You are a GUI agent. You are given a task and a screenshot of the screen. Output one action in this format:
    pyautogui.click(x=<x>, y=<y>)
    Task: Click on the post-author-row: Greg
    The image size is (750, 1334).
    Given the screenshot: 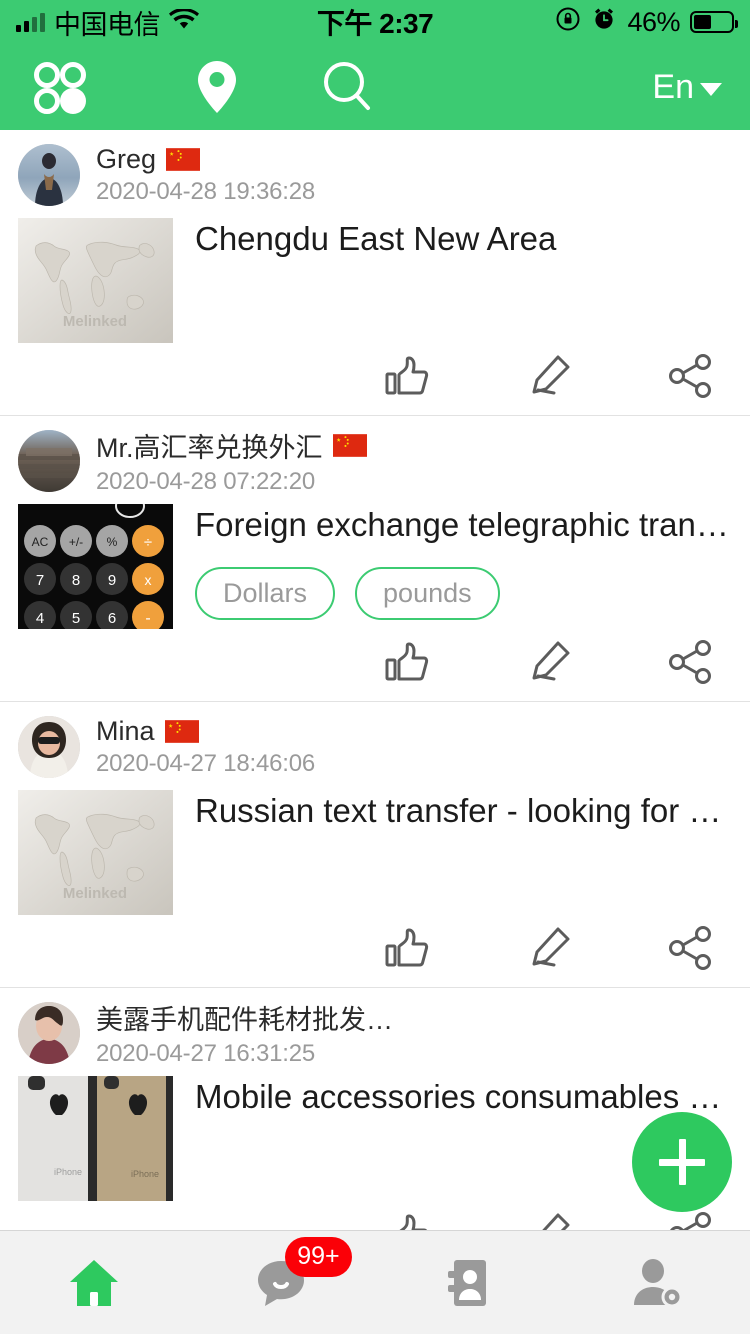 What is the action you would take?
    pyautogui.click(x=205, y=159)
    